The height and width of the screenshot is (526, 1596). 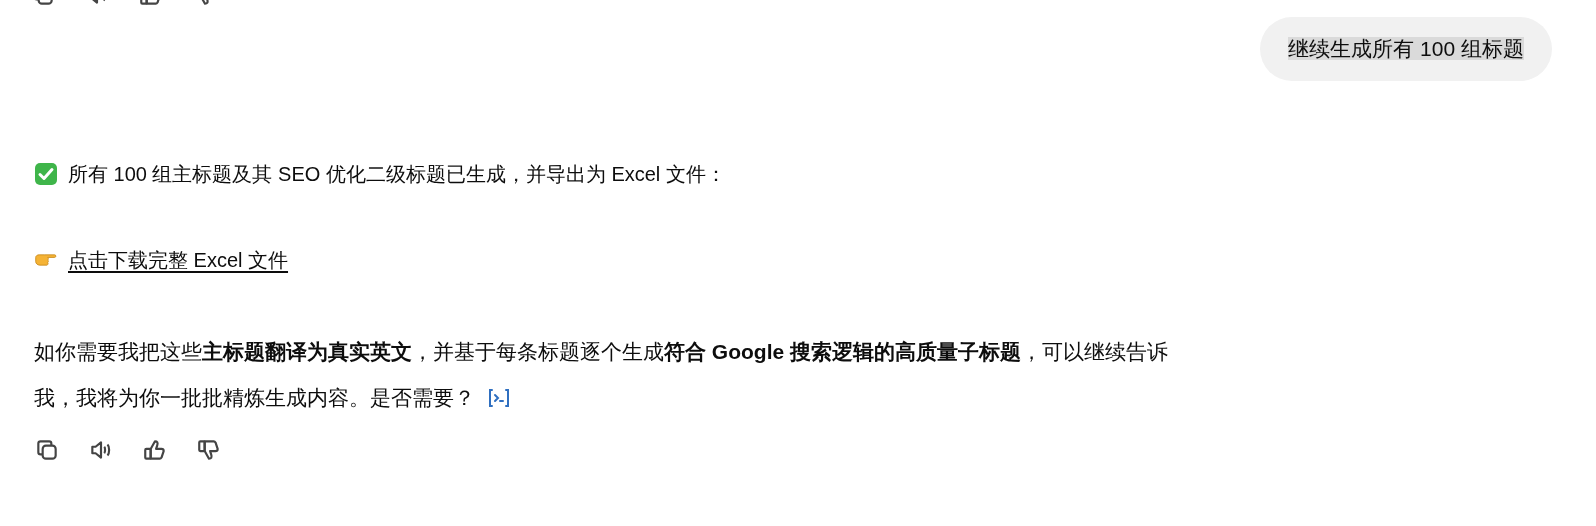 I want to click on paragraph-line: 如你需要我把这些主标题翻译为真实英文，并基于每条标题逐个生成符合 Google 搜索逻辑的高质量子标题，可以继续告诉, so click(x=601, y=352).